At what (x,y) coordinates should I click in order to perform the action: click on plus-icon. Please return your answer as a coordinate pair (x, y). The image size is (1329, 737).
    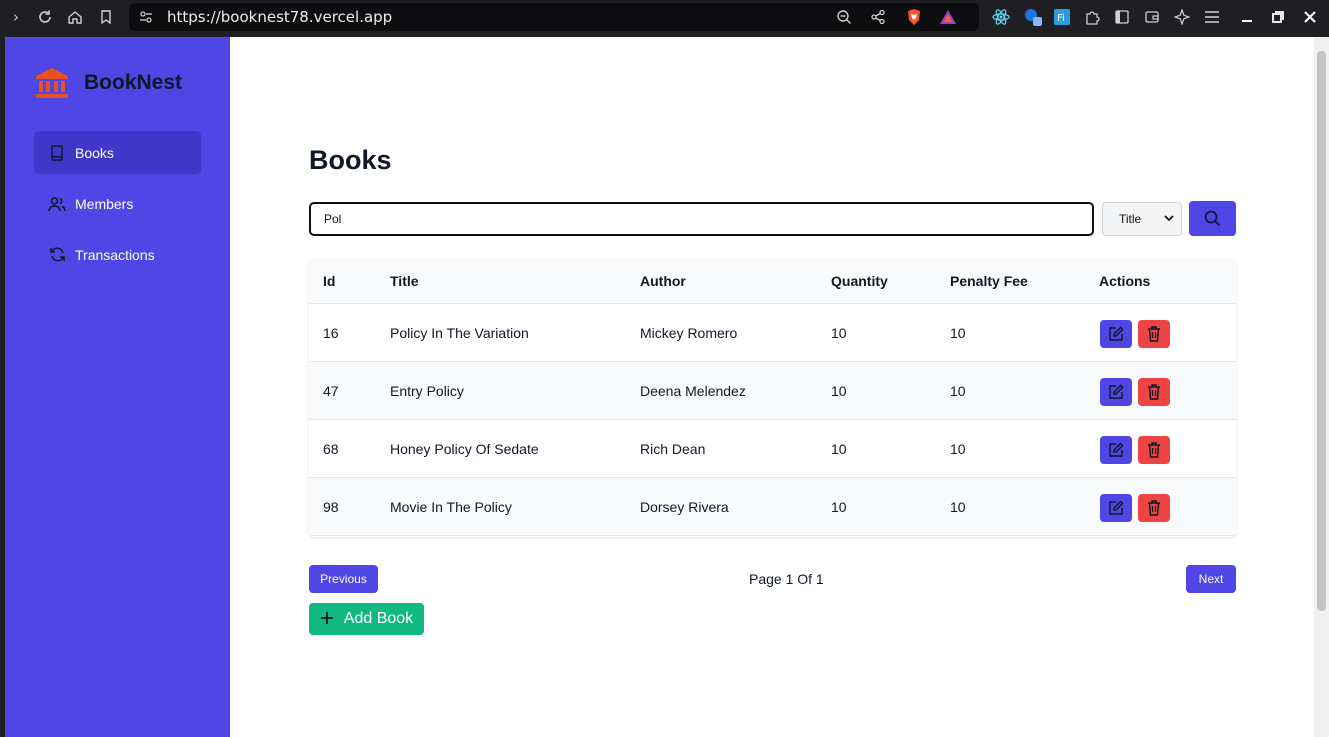
    Looking at the image, I should click on (327, 619).